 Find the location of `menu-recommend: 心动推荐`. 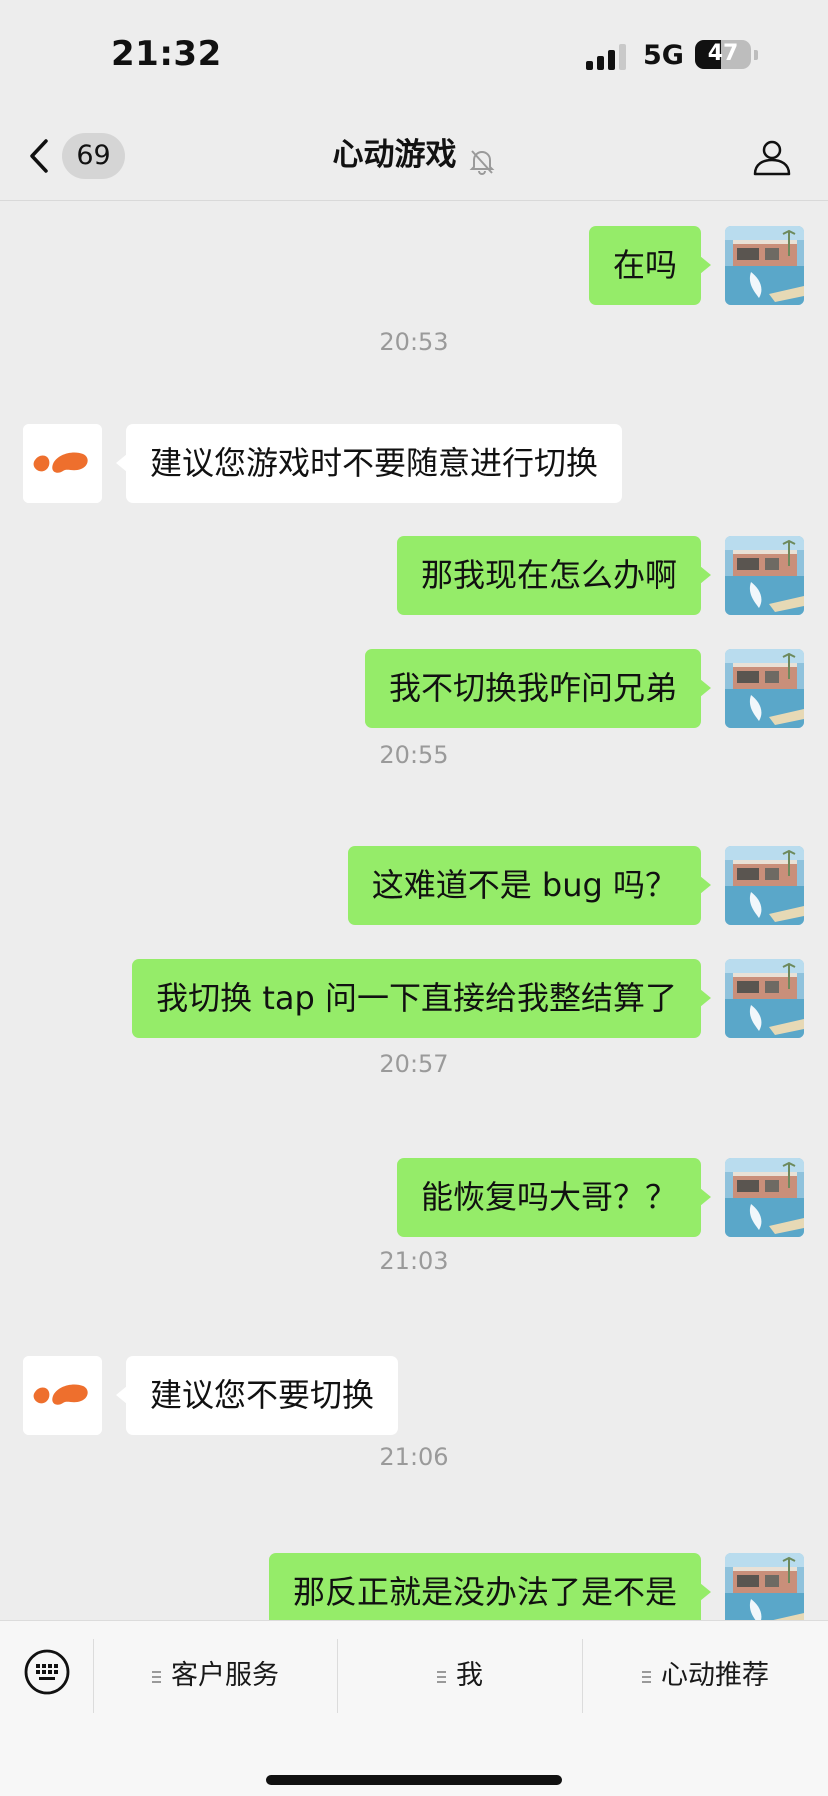

menu-recommend: 心动推荐 is located at coordinates (705, 1676).